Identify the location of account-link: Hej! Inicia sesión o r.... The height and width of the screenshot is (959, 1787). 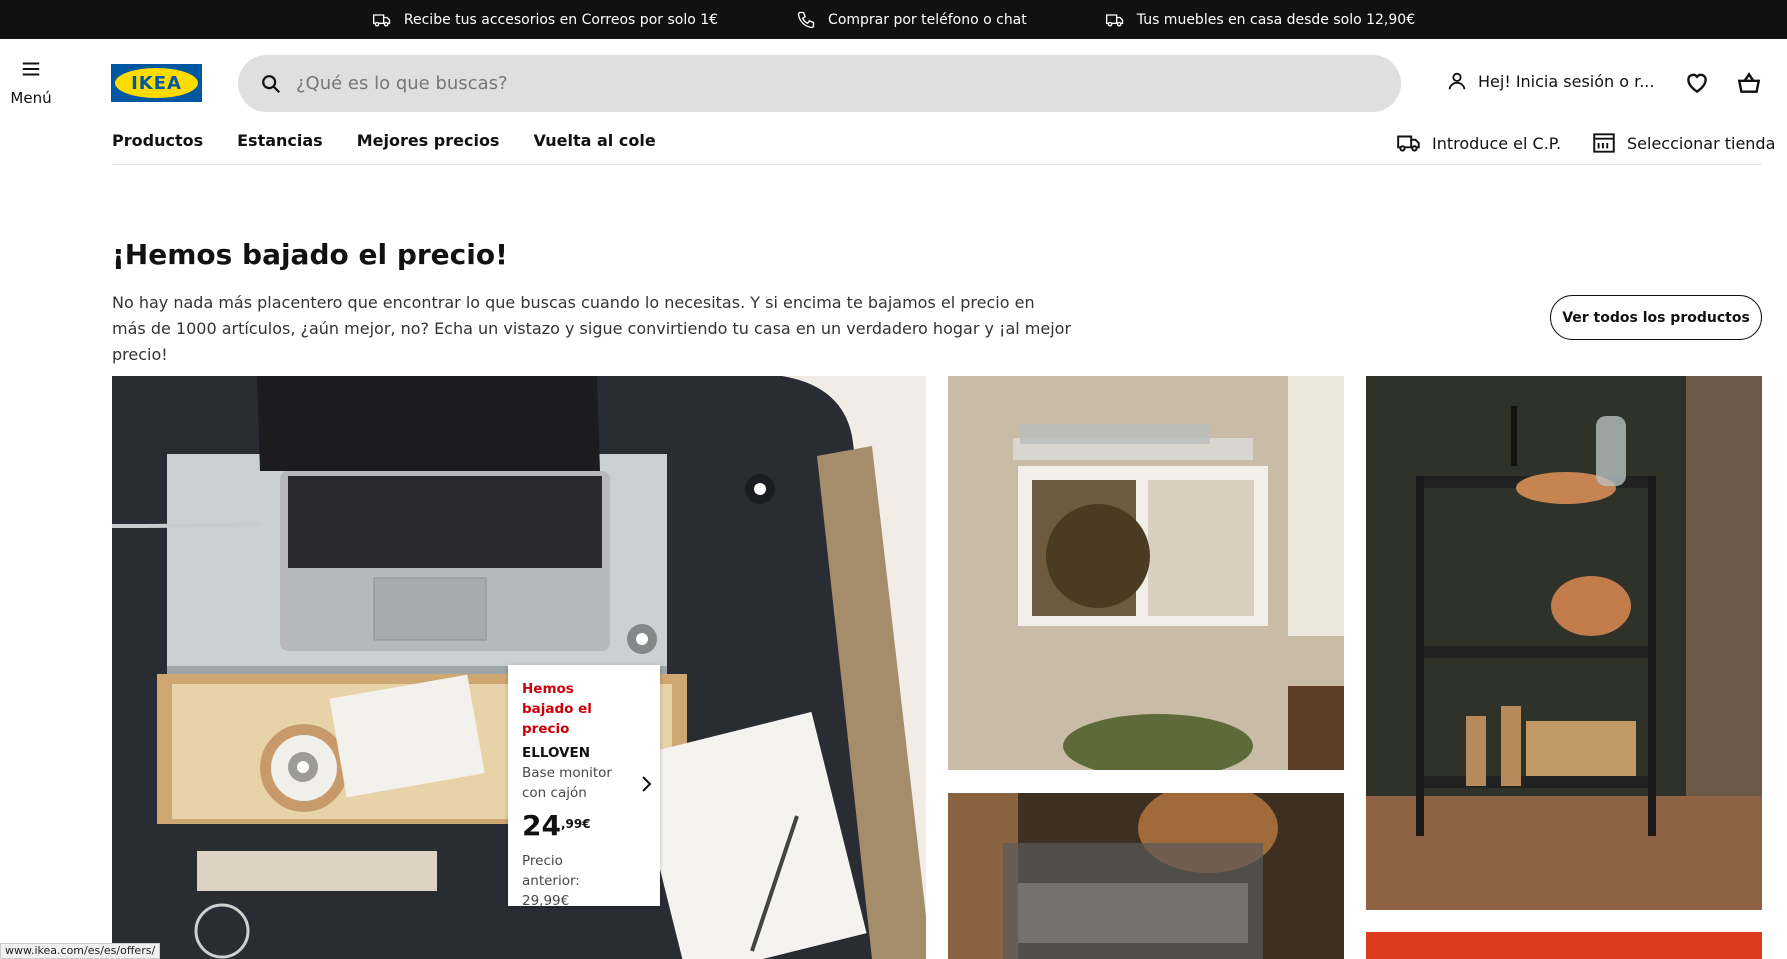
(1550, 81).